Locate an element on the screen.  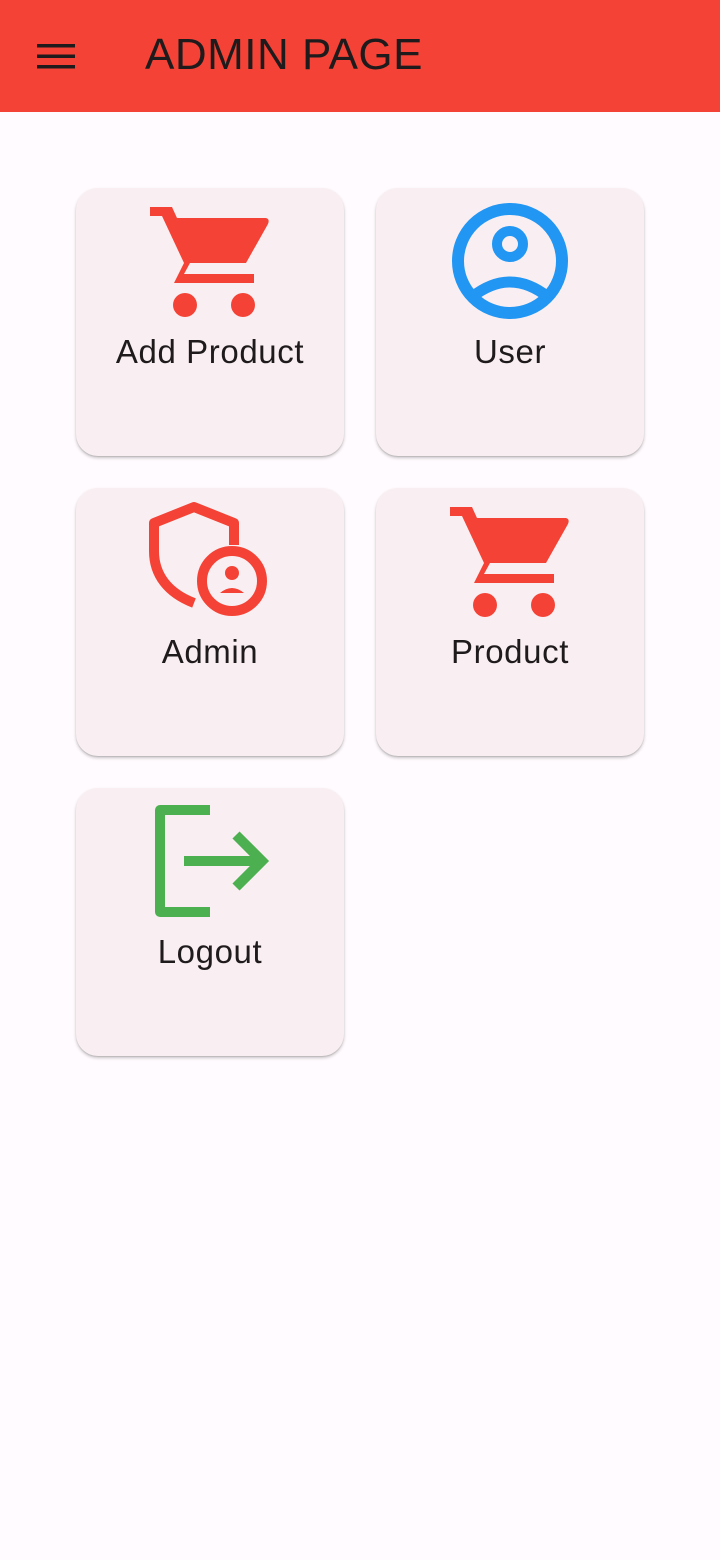
user-tile: User is located at coordinates (510, 322).